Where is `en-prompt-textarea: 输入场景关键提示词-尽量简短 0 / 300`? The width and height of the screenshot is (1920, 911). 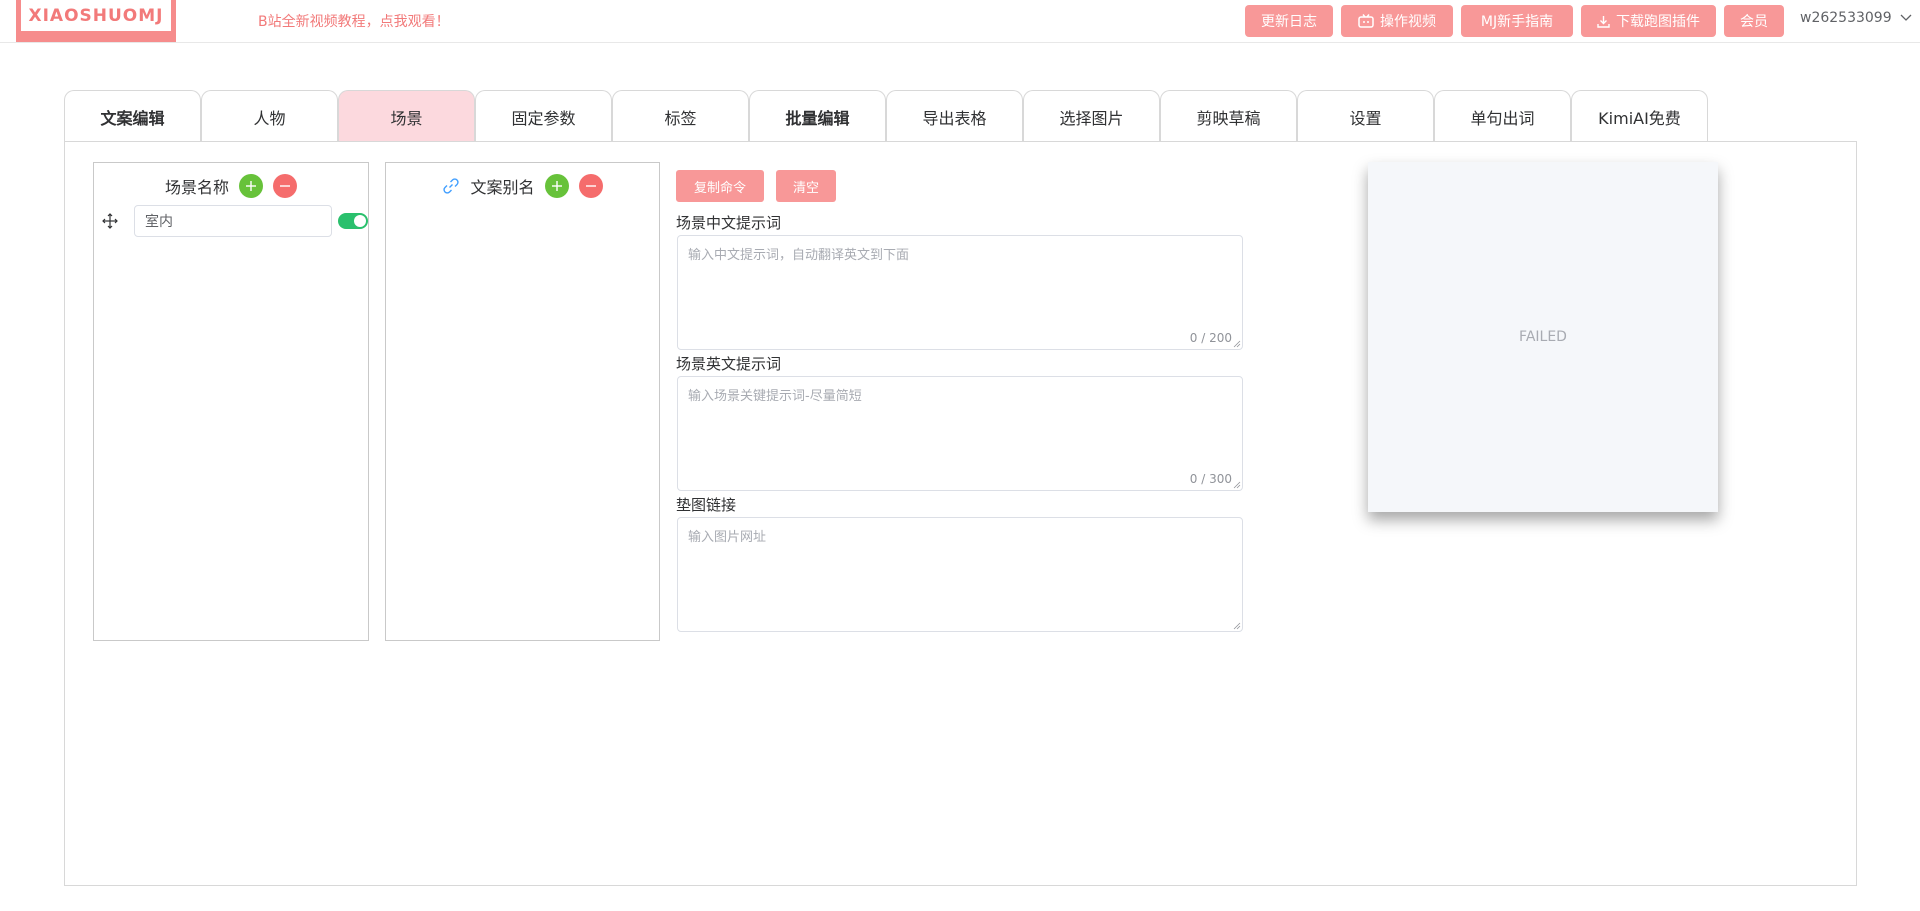 en-prompt-textarea: 输入场景关键提示词-尽量简短 0 / 300 is located at coordinates (960, 433).